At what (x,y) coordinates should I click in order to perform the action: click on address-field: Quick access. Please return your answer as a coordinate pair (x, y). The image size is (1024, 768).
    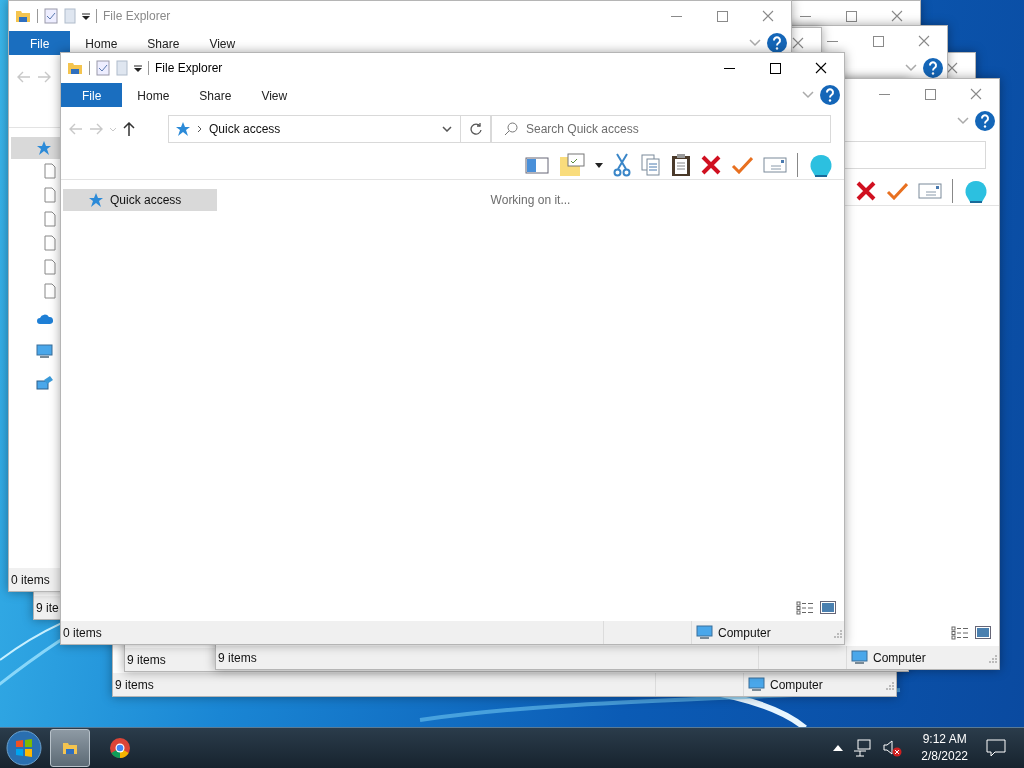
    Looking at the image, I should click on (314, 129).